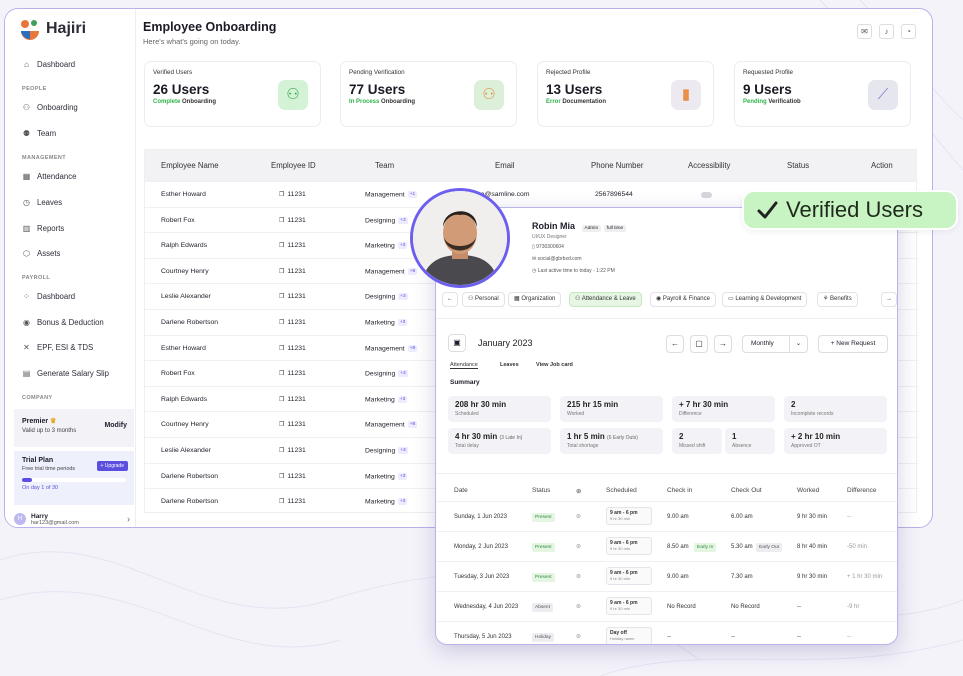 The image size is (963, 676). What do you see at coordinates (675, 344) in the screenshot?
I see `prev-month-button: ←` at bounding box center [675, 344].